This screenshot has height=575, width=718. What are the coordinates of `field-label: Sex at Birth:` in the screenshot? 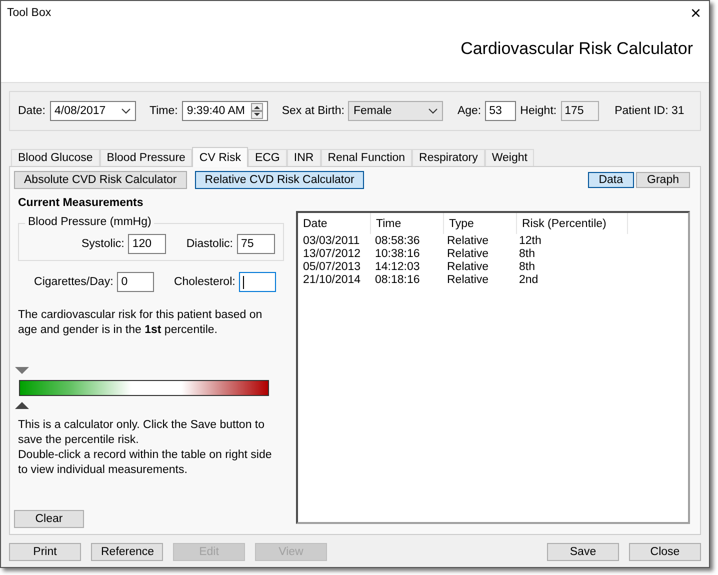 It's located at (313, 111).